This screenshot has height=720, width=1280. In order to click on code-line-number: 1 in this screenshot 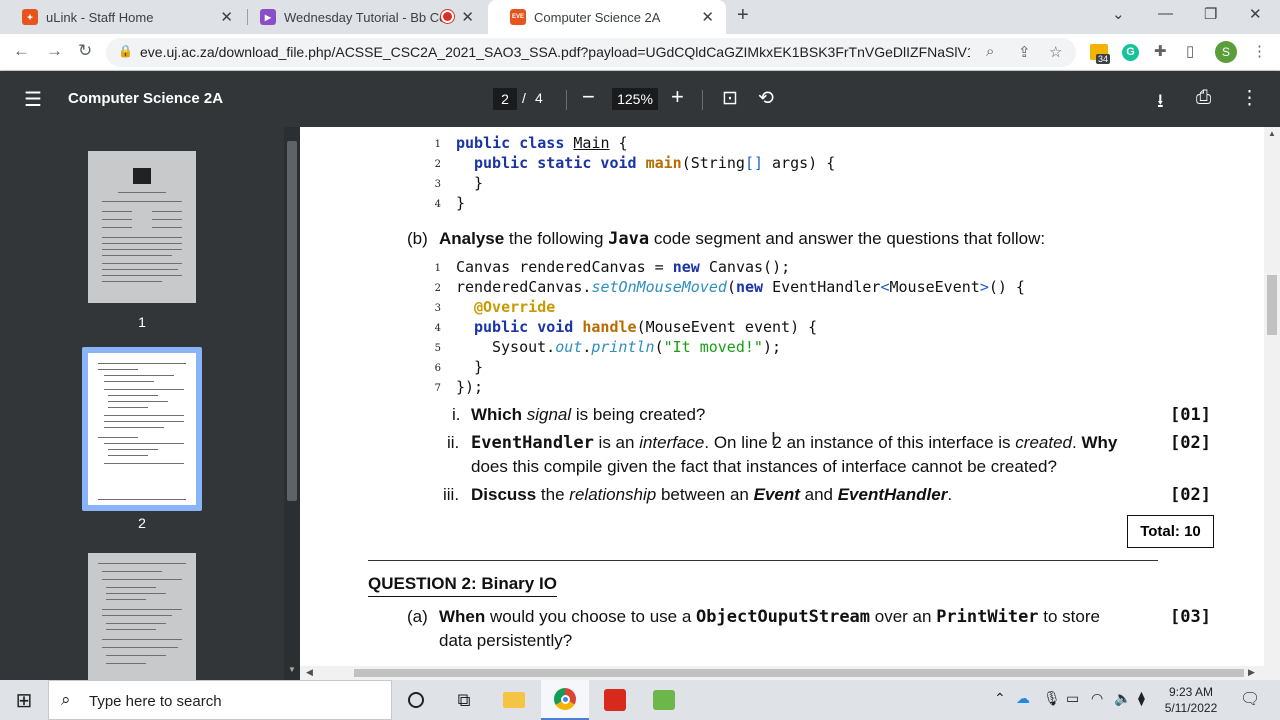, I will do `click(437, 268)`.